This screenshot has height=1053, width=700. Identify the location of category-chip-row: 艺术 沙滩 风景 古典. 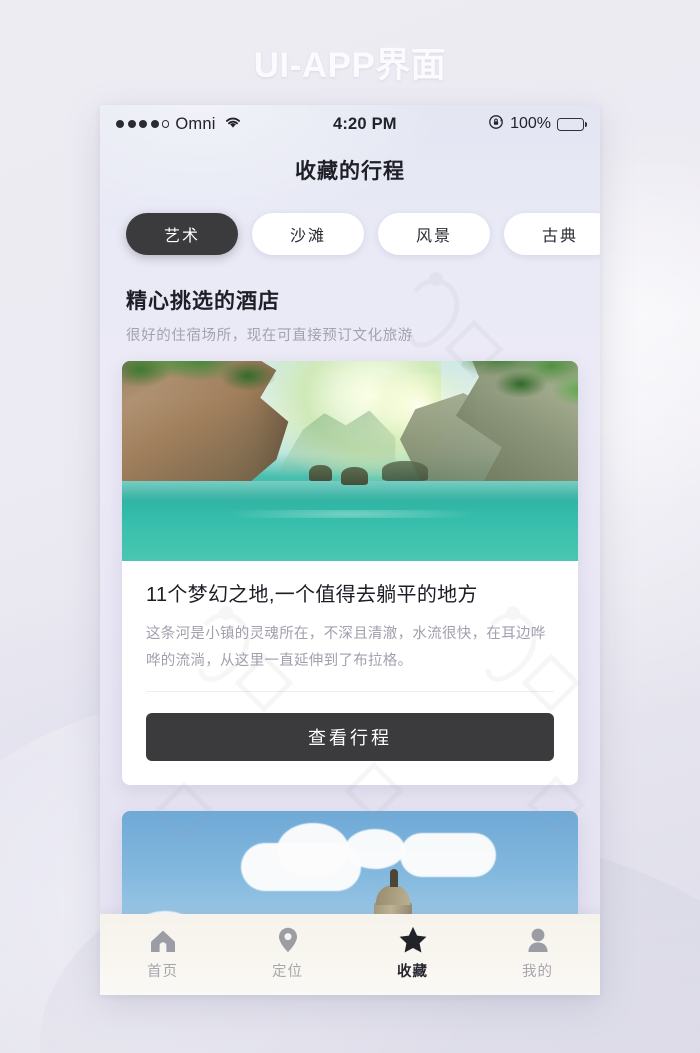
(350, 234).